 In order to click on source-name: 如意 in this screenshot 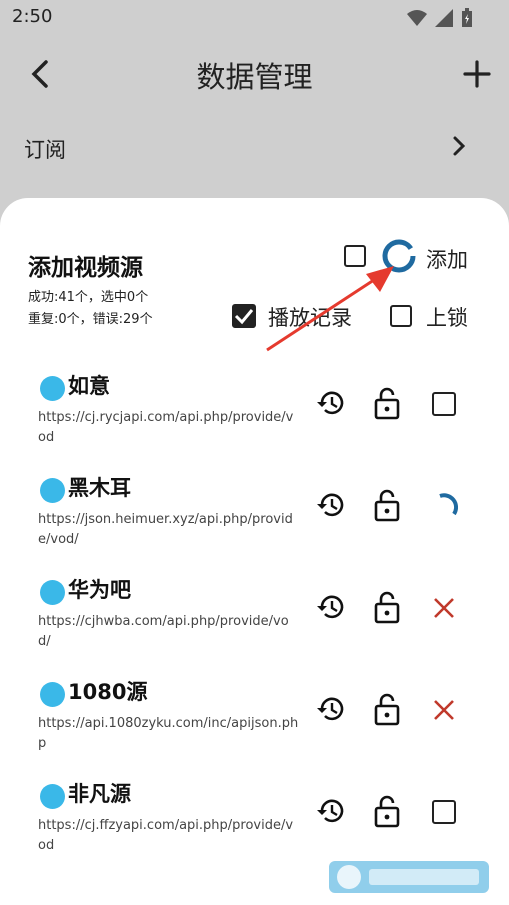, I will do `click(89, 386)`.